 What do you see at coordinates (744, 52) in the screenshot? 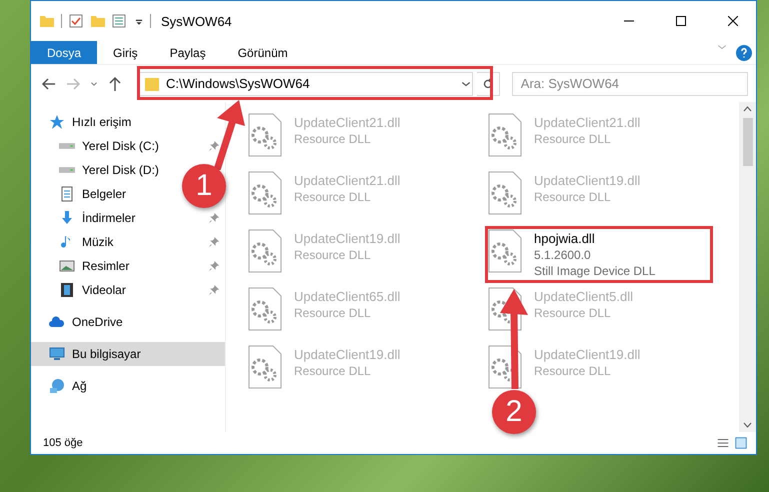
I see `help-icon` at bounding box center [744, 52].